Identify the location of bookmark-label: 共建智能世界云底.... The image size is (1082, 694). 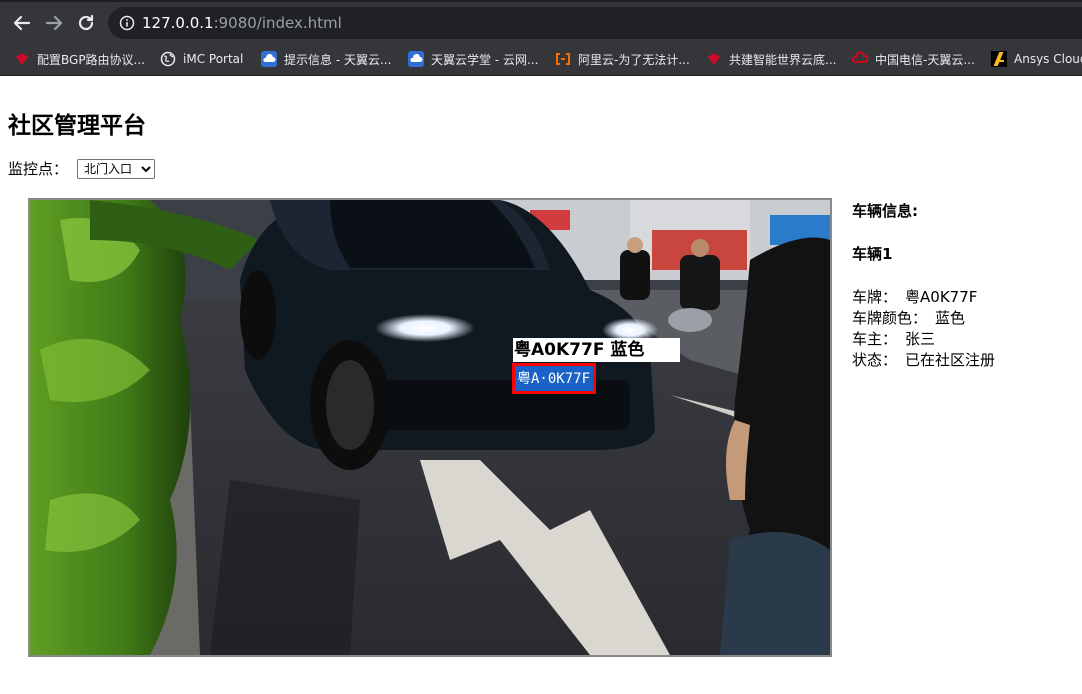
(783, 59).